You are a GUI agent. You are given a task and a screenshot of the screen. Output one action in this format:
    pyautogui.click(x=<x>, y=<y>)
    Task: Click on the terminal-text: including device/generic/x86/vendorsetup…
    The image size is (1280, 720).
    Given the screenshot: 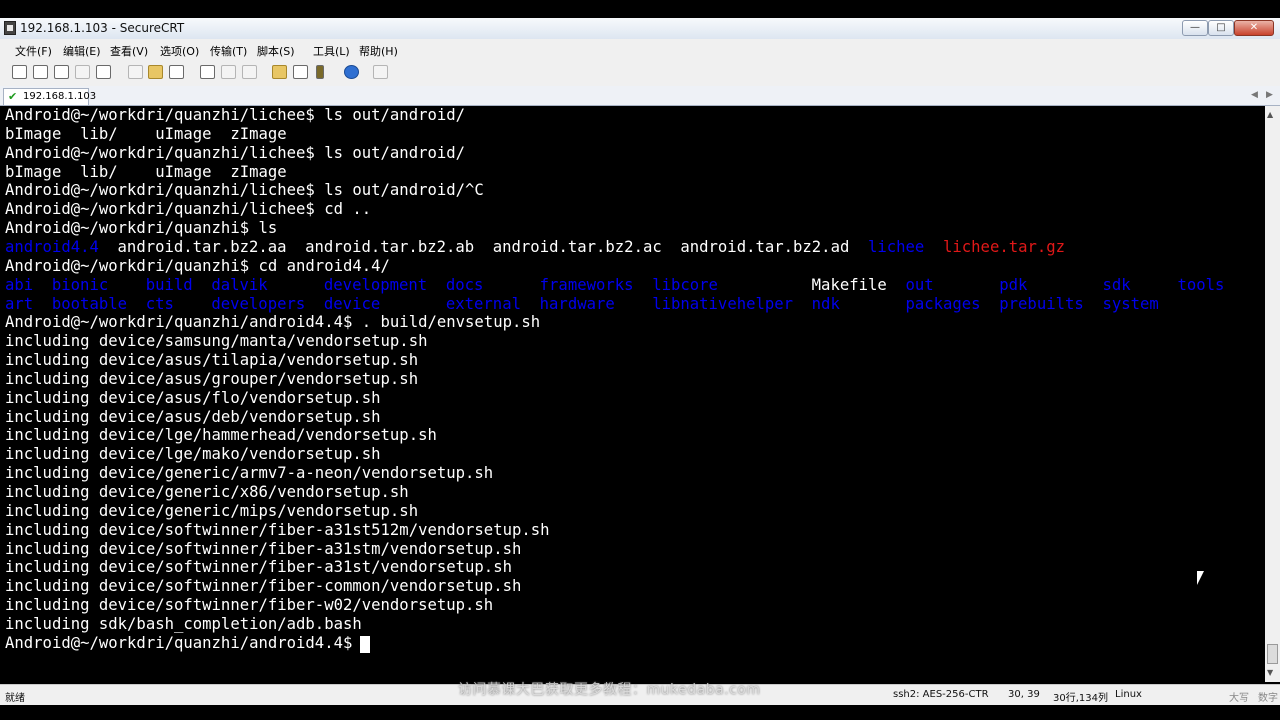 What is the action you would take?
    pyautogui.click(x=207, y=492)
    